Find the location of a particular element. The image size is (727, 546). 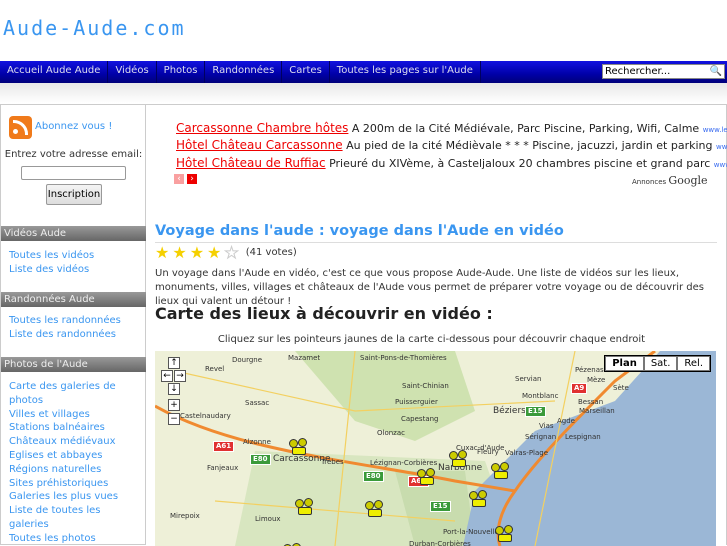

pan-left-button: ← is located at coordinates (167, 376).